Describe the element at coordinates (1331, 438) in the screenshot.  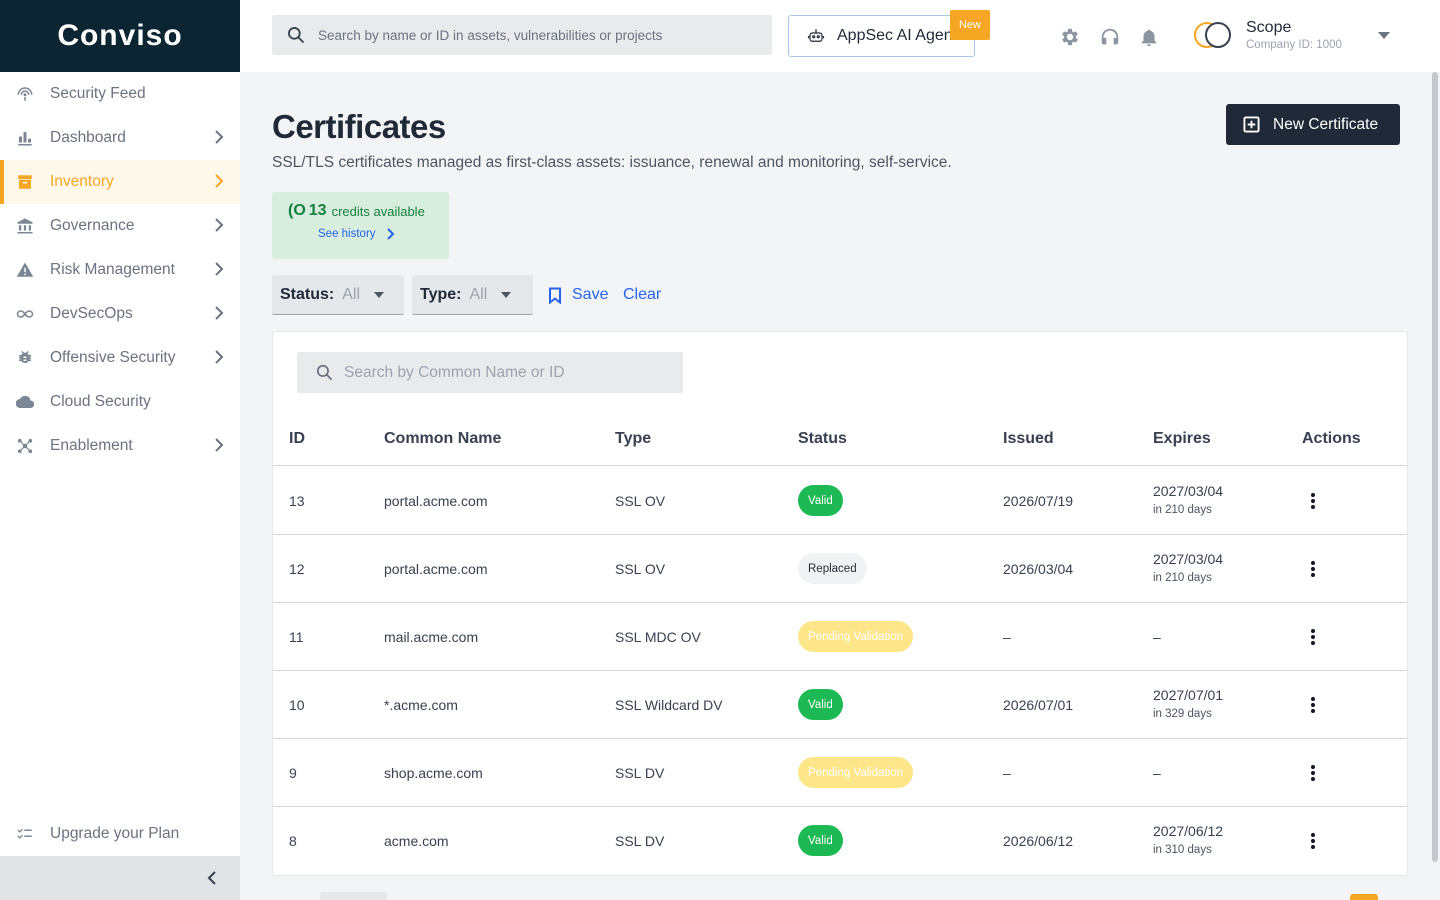
I see `column-header-actions: Actions` at that location.